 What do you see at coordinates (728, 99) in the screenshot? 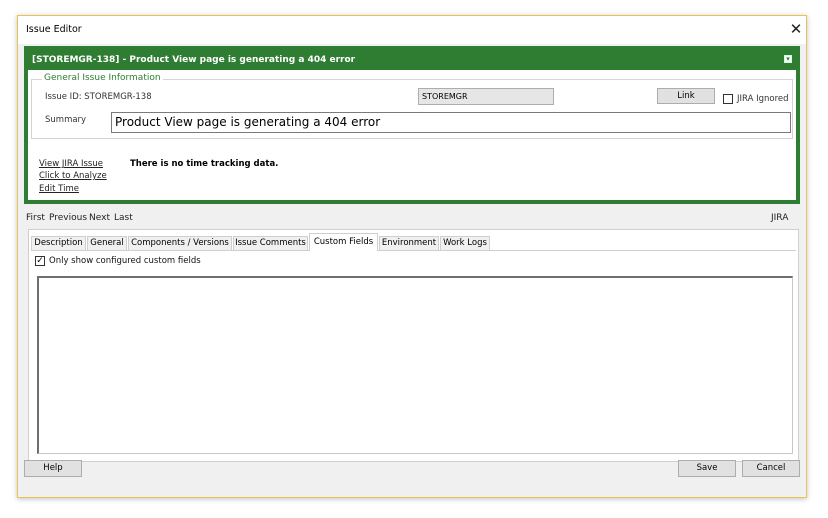
I see `jira-ignored-checkbox` at bounding box center [728, 99].